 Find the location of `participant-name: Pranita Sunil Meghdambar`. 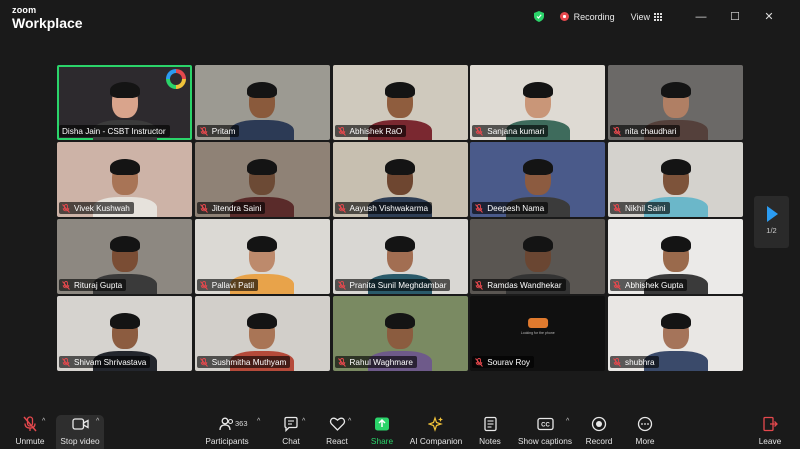

participant-name: Pranita Sunil Meghdambar is located at coordinates (398, 285).